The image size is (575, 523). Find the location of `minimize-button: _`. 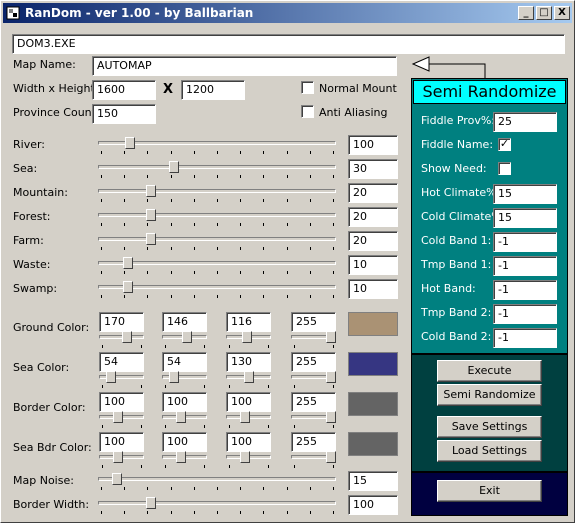

minimize-button: _ is located at coordinates (526, 13).